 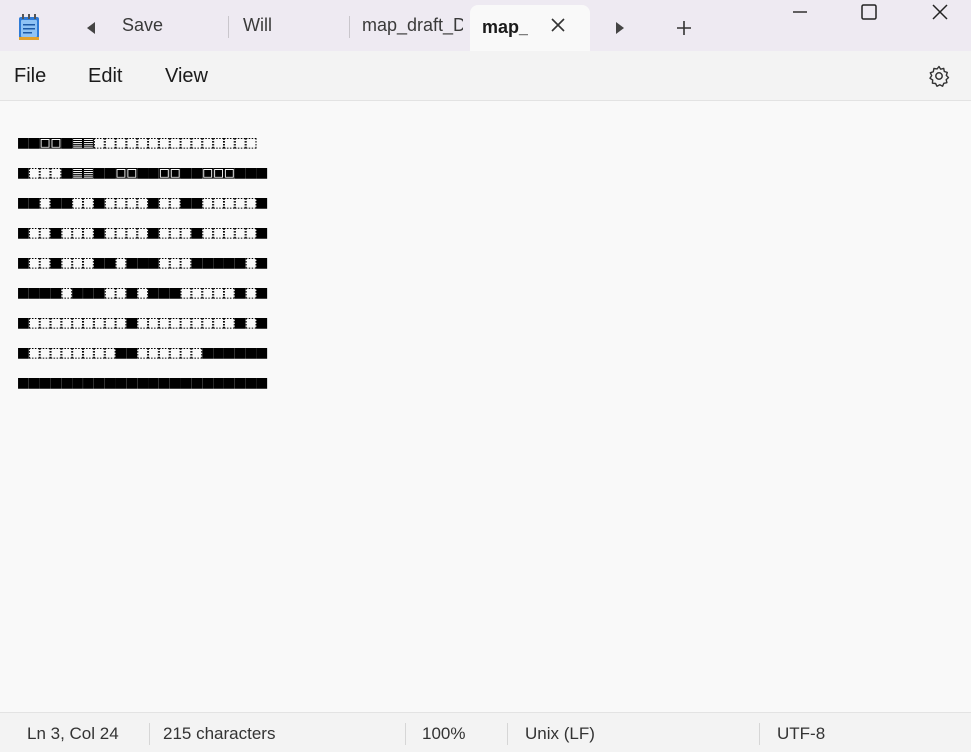 I want to click on notepad-icon, so click(x=29, y=27).